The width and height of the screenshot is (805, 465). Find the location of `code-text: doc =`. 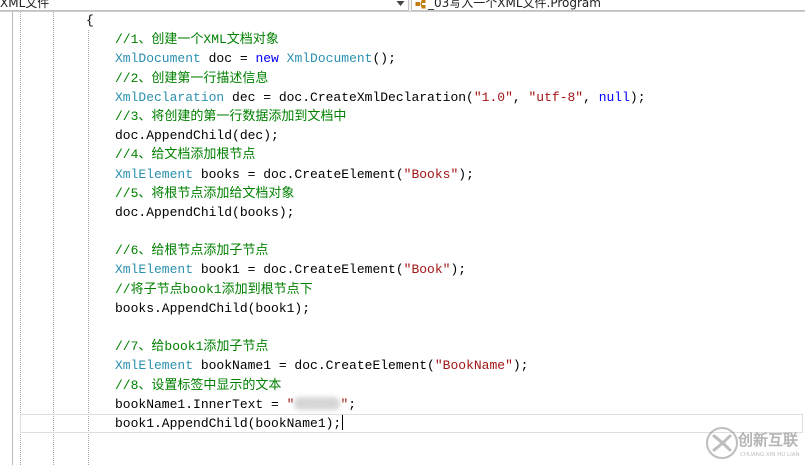

code-text: doc = is located at coordinates (228, 59).